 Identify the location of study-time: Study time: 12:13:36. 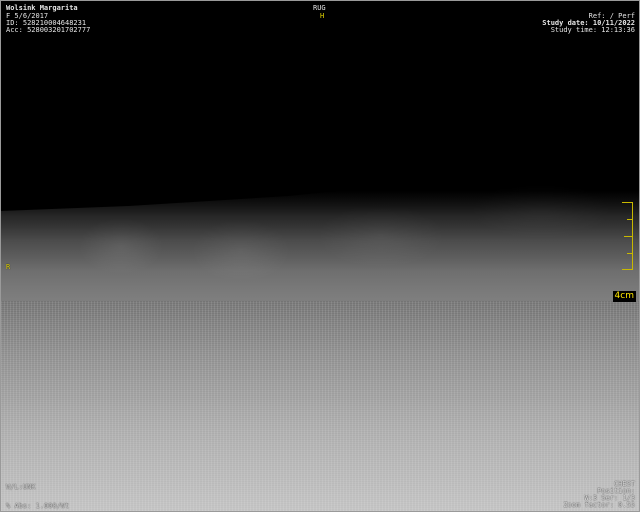
(592, 30).